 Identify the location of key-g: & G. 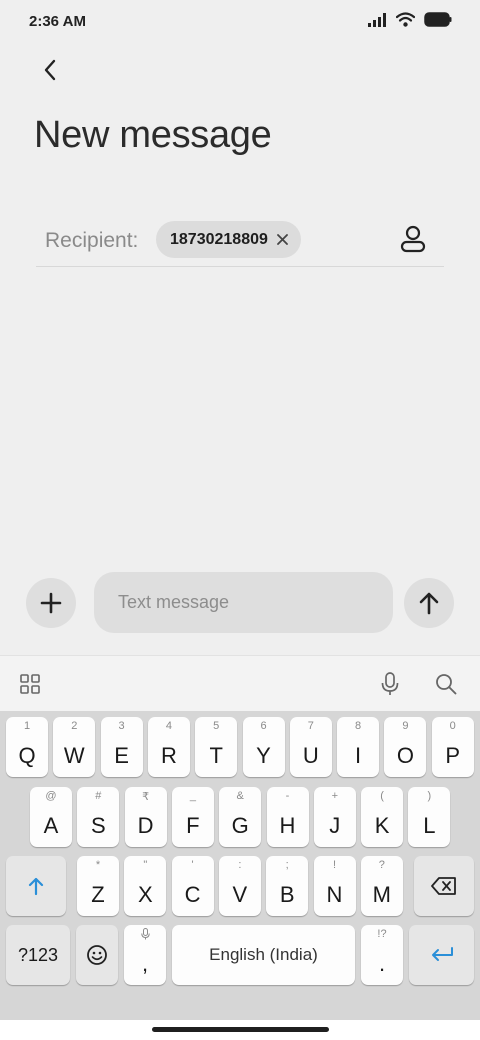
(240, 817).